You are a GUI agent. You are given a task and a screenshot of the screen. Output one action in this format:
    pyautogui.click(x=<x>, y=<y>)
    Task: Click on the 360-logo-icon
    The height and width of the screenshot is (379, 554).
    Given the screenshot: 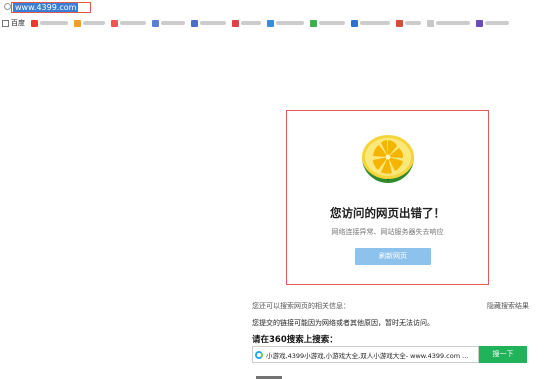 What is the action you would take?
    pyautogui.click(x=259, y=354)
    